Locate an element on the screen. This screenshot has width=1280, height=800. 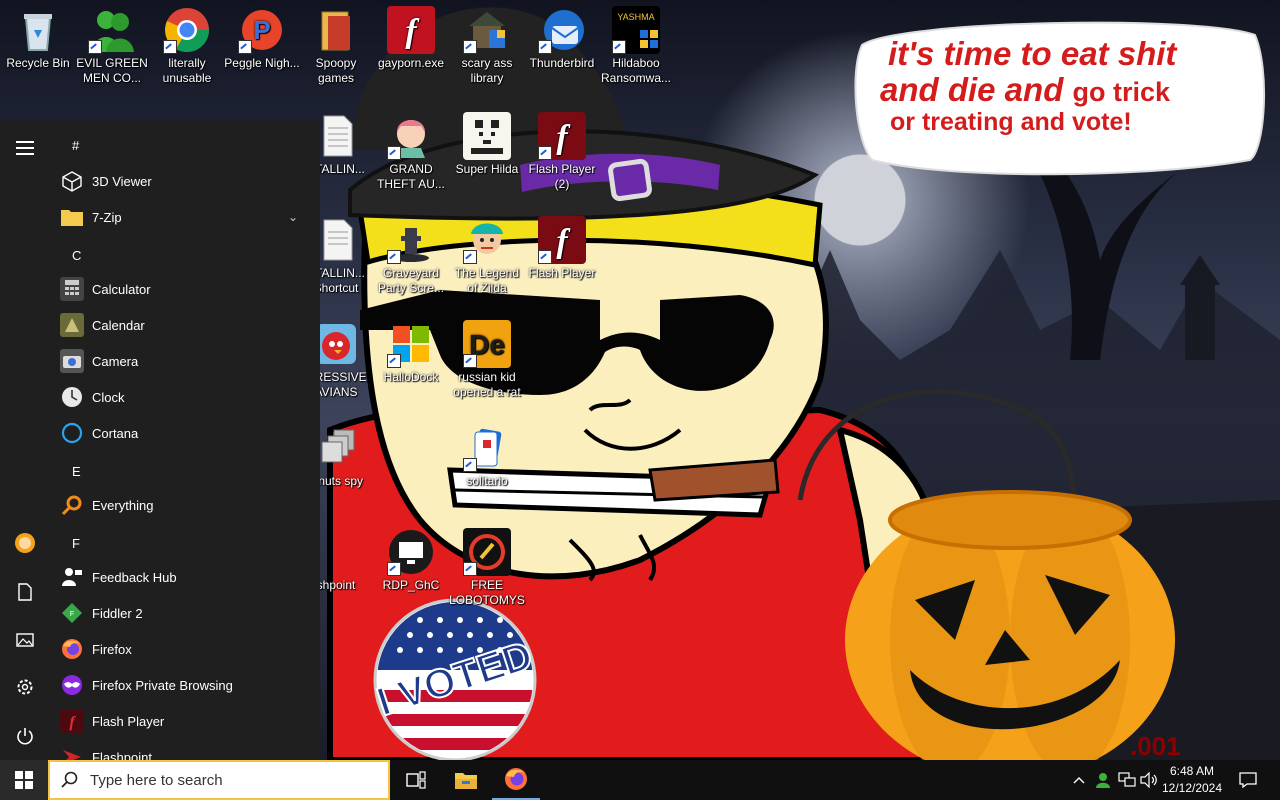
feedback-icon is located at coordinates (72, 577).